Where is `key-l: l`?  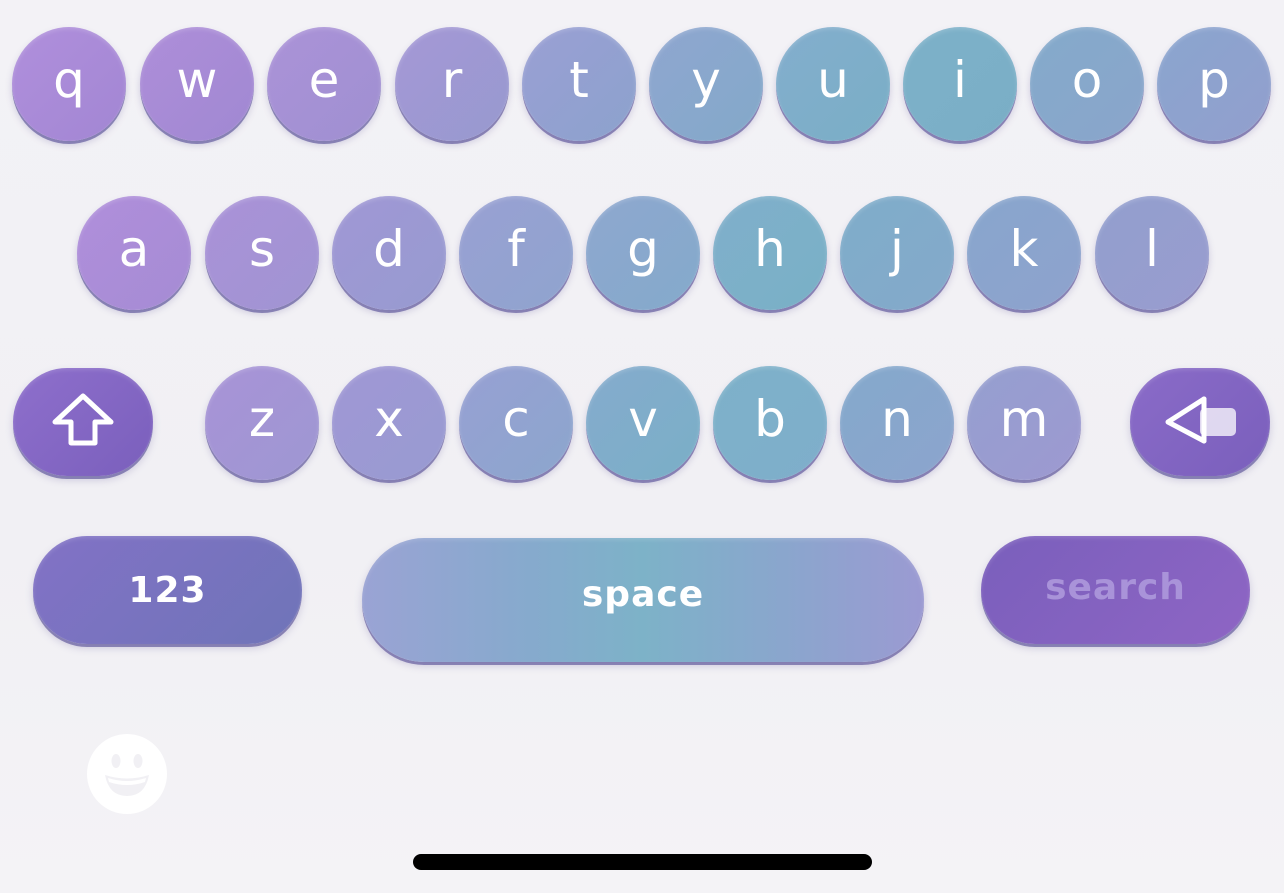
key-l: l is located at coordinates (1152, 253).